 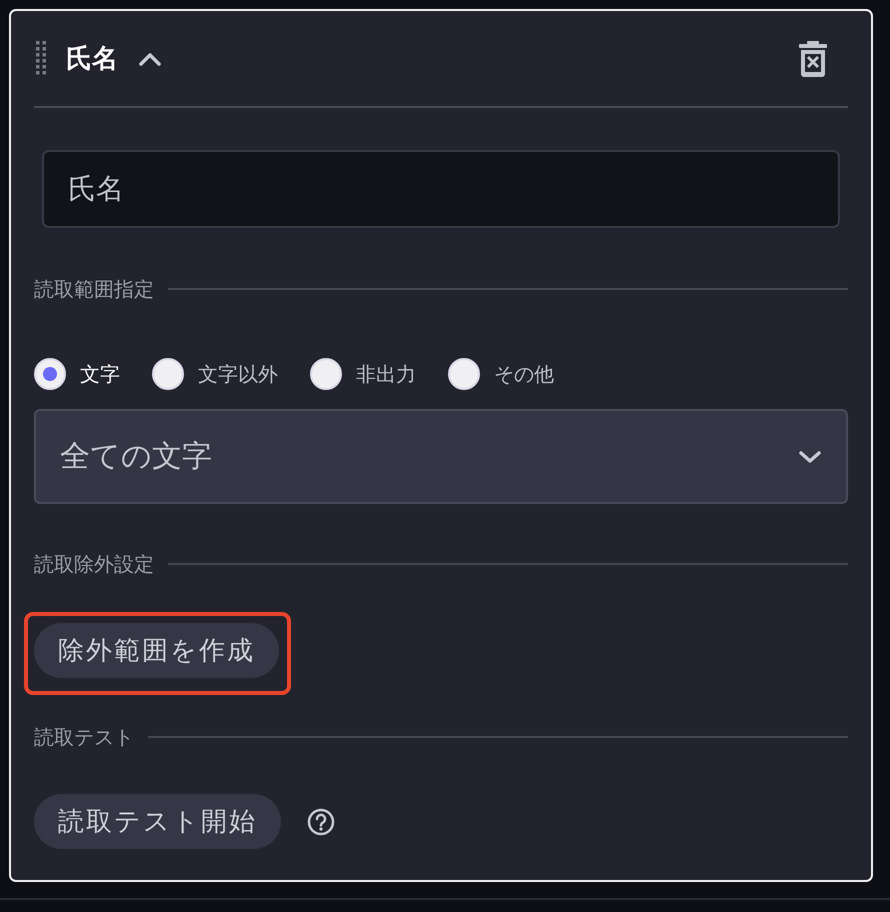 I want to click on radio-label: 文字, so click(x=100, y=374).